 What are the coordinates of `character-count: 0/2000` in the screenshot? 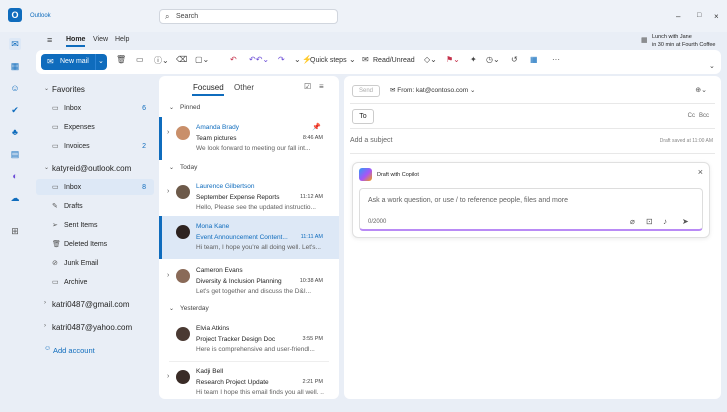 It's located at (377, 222).